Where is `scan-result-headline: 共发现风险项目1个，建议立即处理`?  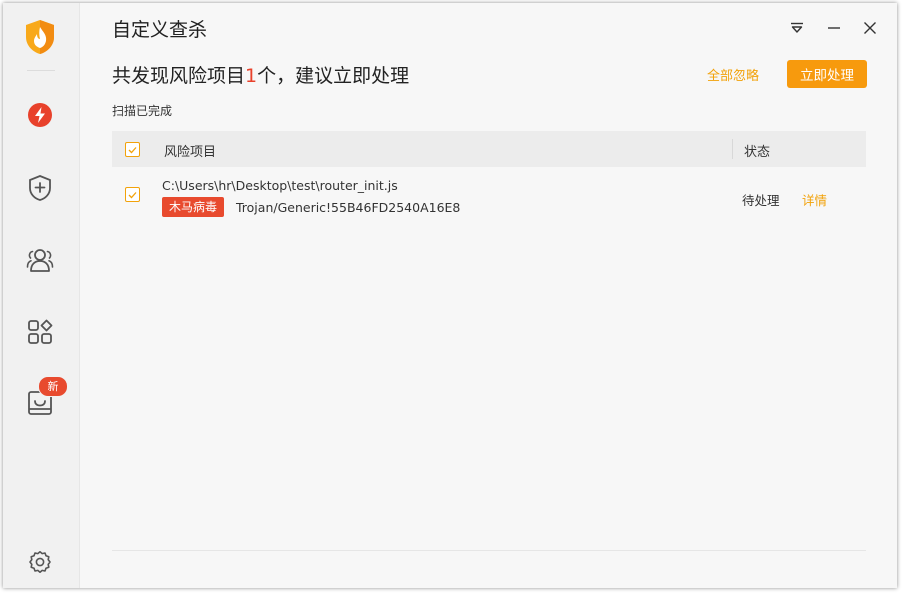
scan-result-headline: 共发现风险项目1个，建议立即处理 is located at coordinates (260, 74).